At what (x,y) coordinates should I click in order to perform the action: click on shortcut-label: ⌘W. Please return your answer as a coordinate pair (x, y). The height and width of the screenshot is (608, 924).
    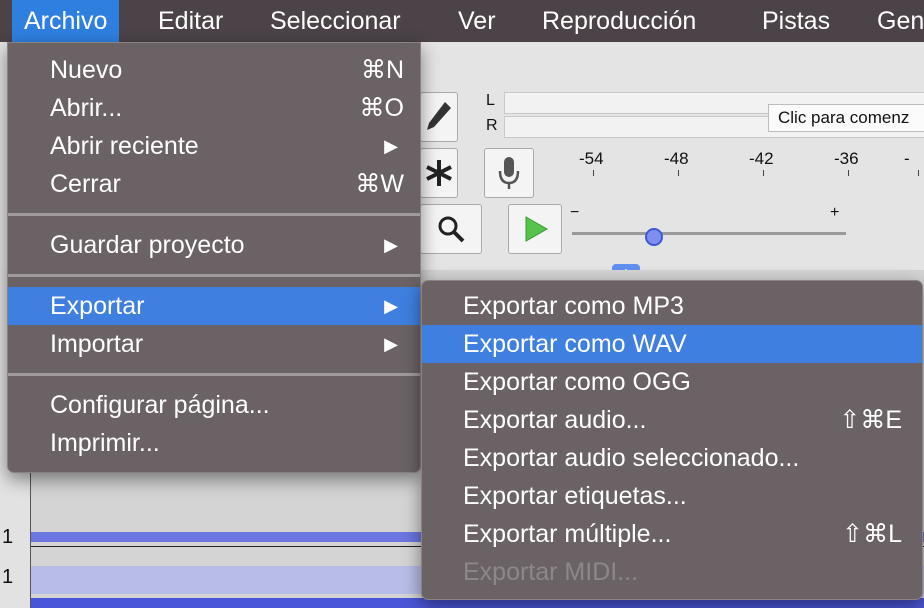
    Looking at the image, I should click on (379, 184).